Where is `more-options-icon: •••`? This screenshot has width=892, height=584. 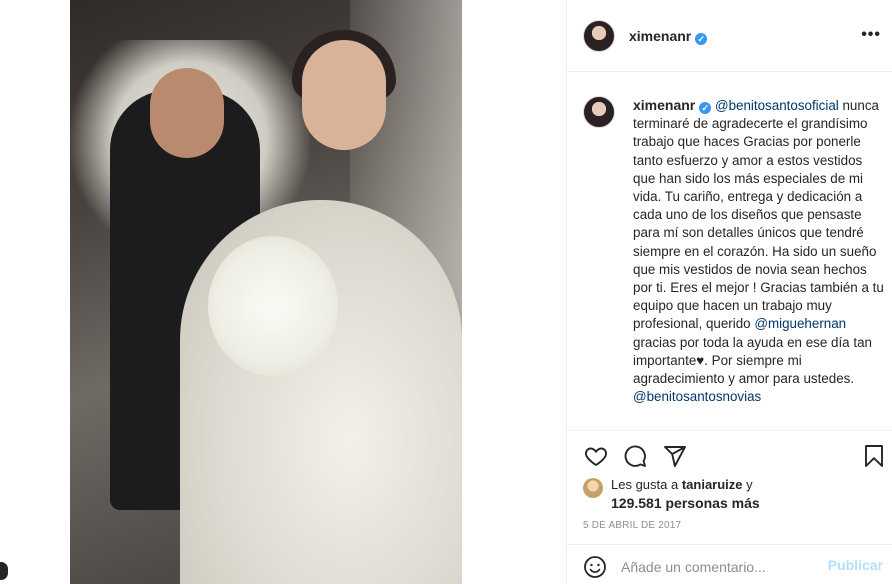 more-options-icon: ••• is located at coordinates (871, 35).